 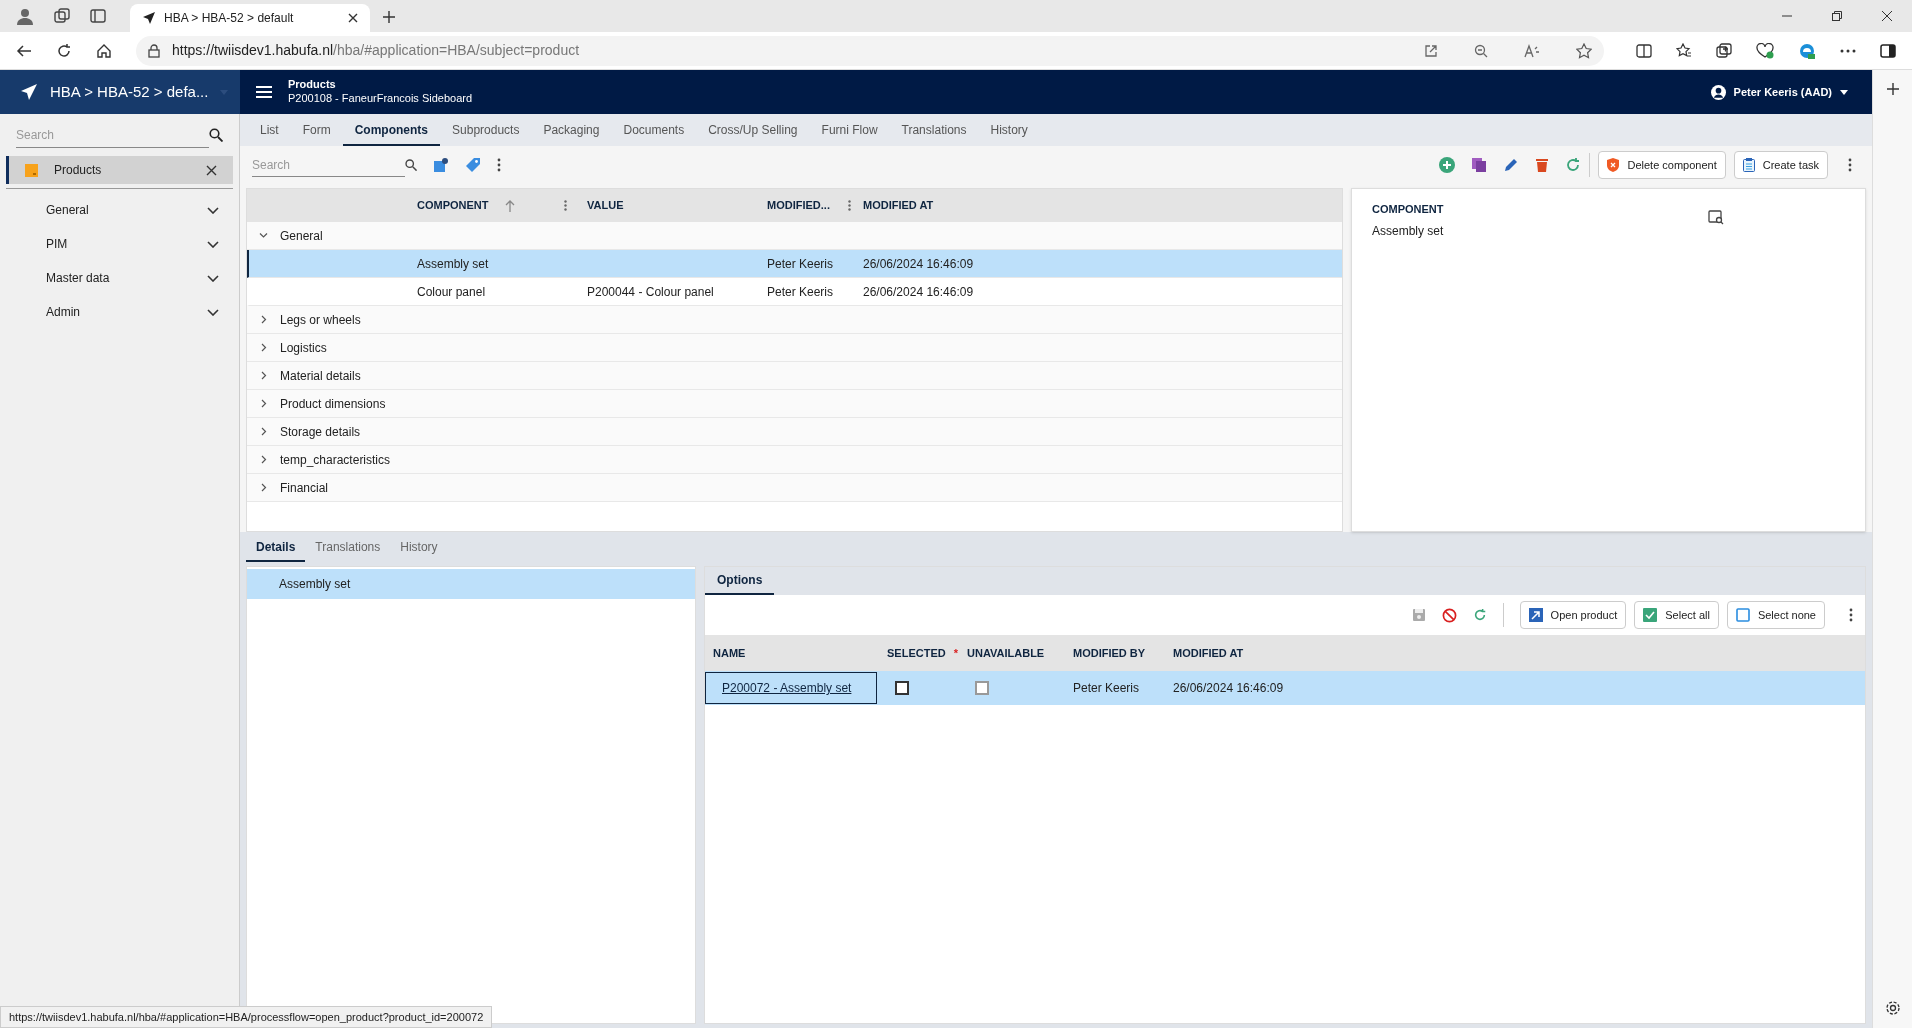 I want to click on workspaces-icon, so click(x=62, y=16).